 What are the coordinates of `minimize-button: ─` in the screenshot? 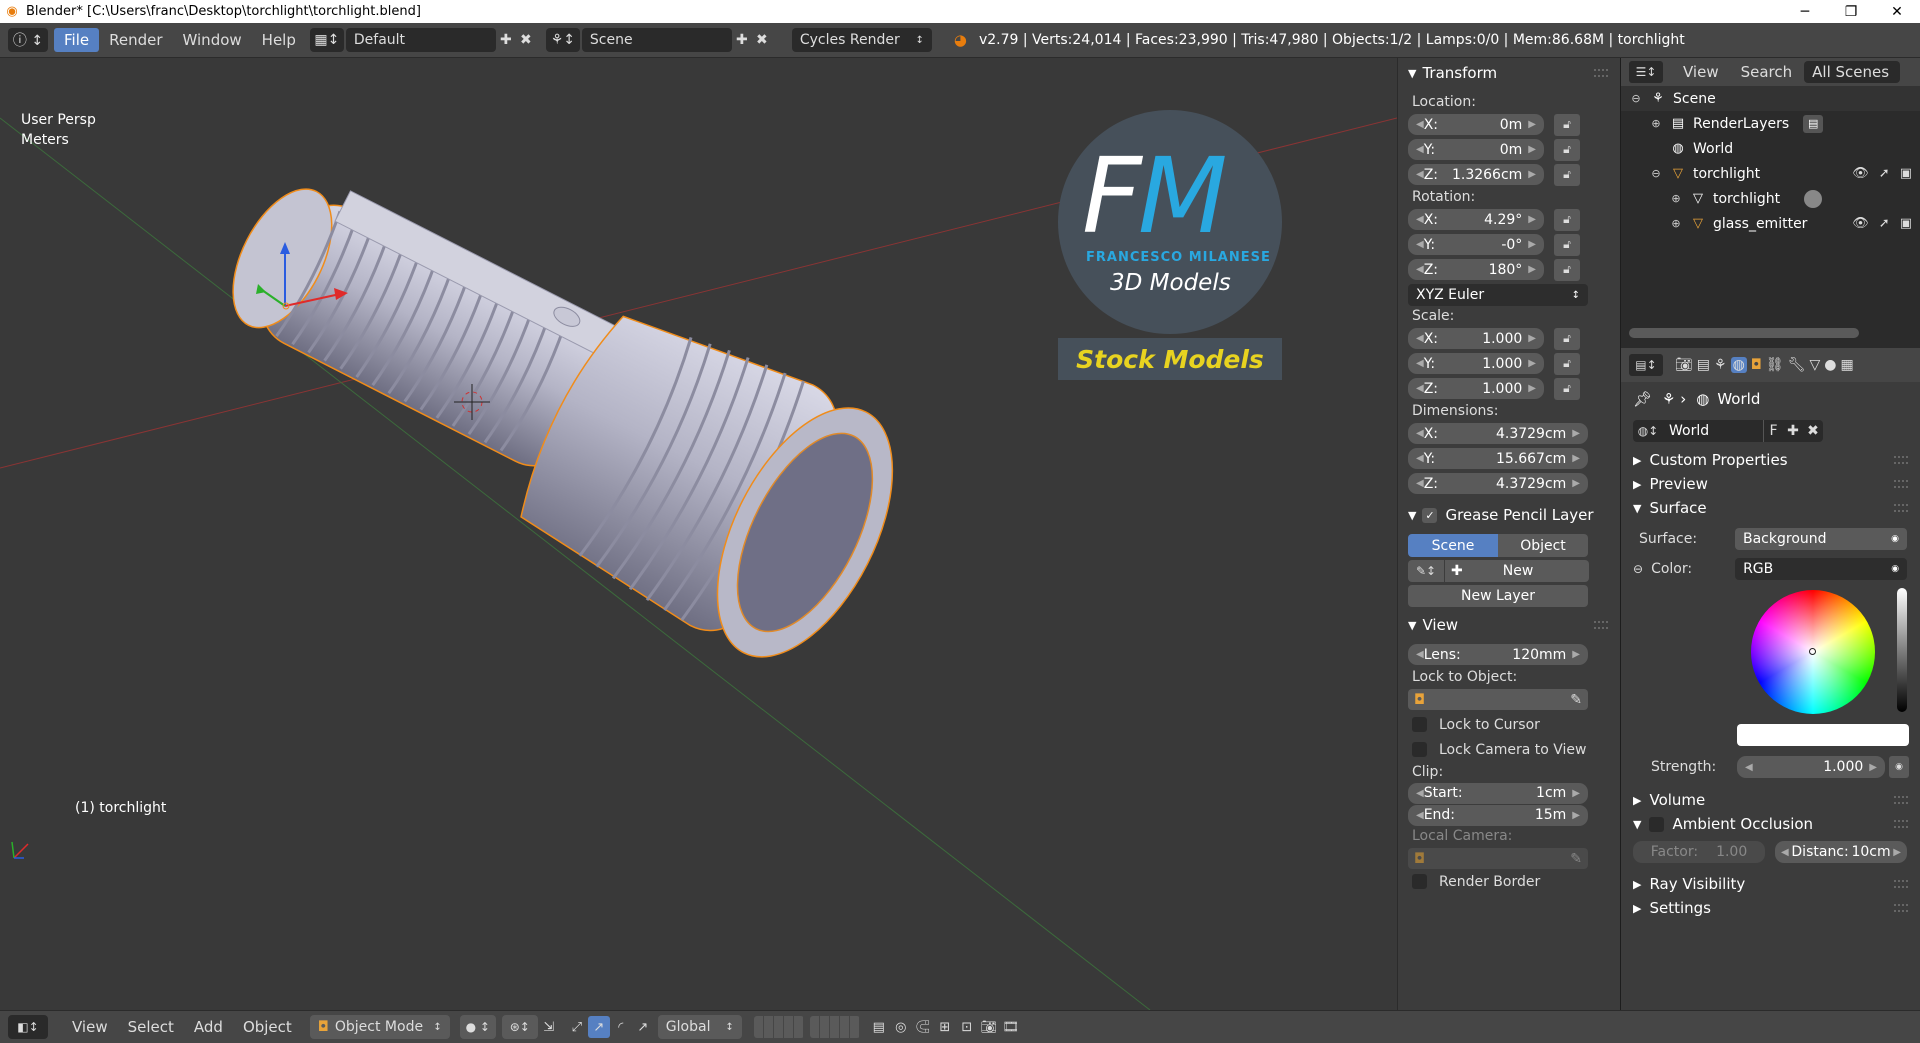 It's located at (1805, 11).